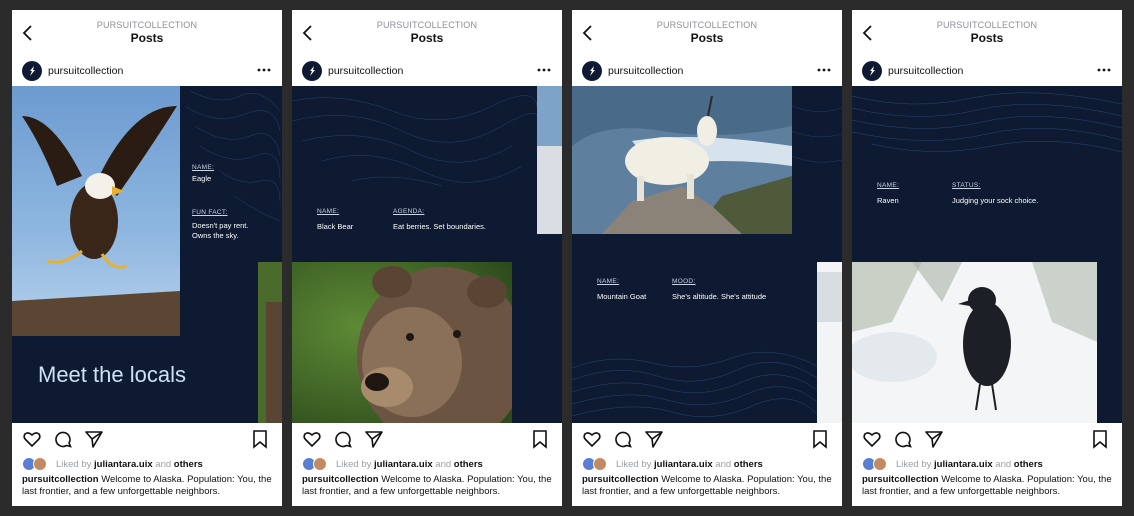  Describe the element at coordinates (335, 226) in the screenshot. I see `field-value-name: Black Bear` at that location.